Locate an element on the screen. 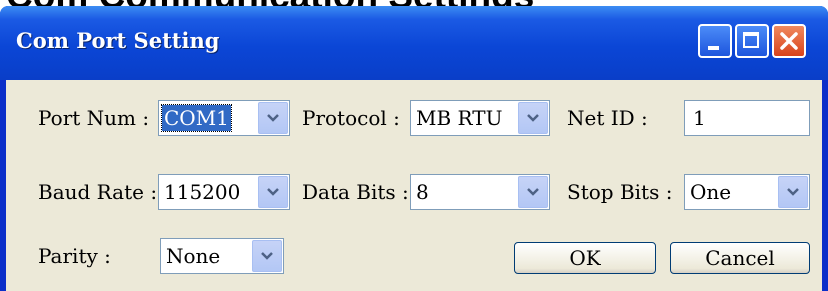 The width and height of the screenshot is (828, 291). port-num-value: COM1 is located at coordinates (196, 118).